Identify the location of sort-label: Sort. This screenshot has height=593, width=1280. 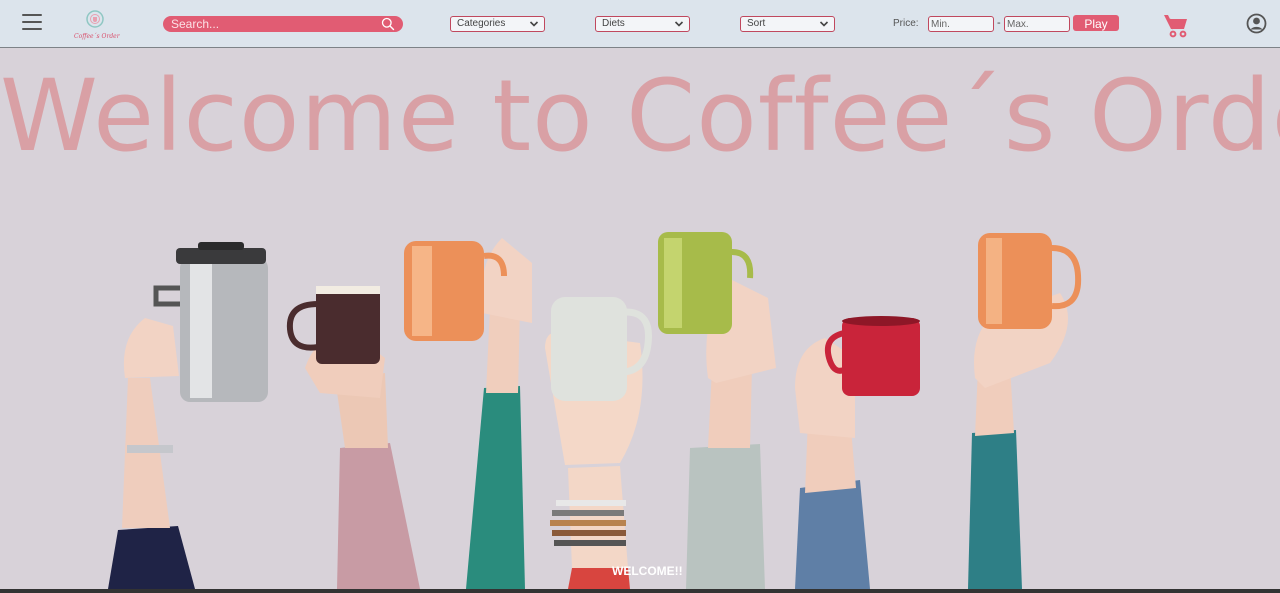
(756, 23).